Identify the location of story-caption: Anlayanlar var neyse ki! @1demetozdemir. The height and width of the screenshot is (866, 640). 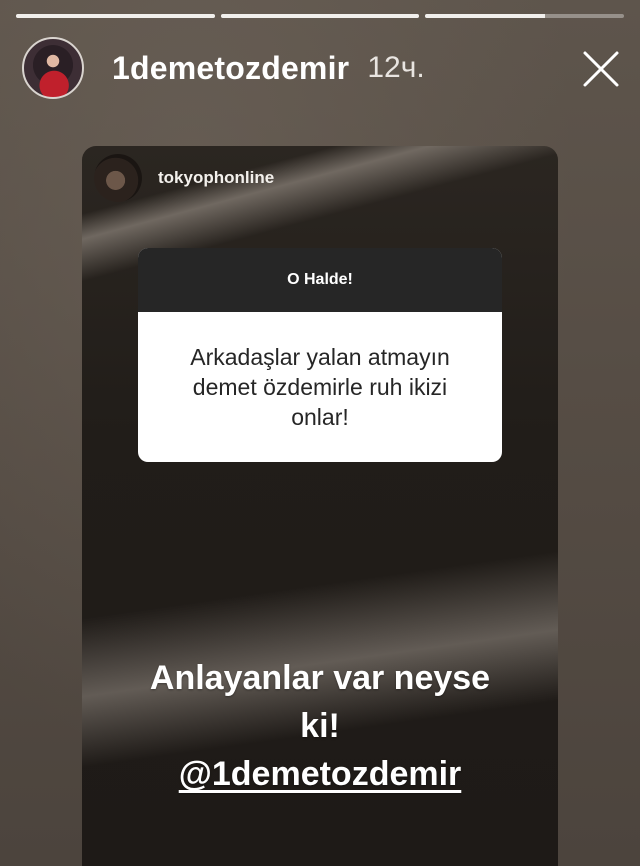
(320, 726).